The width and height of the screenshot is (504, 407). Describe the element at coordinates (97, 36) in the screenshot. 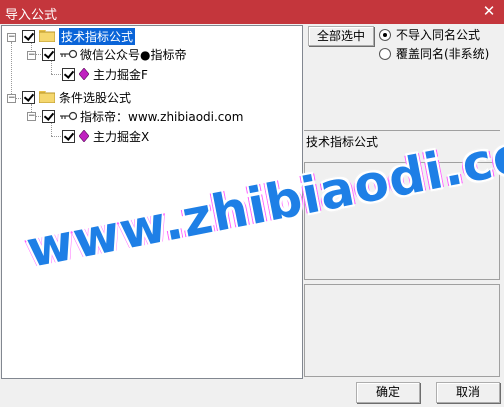

I see `tree-node-label: 技术指标公式` at that location.